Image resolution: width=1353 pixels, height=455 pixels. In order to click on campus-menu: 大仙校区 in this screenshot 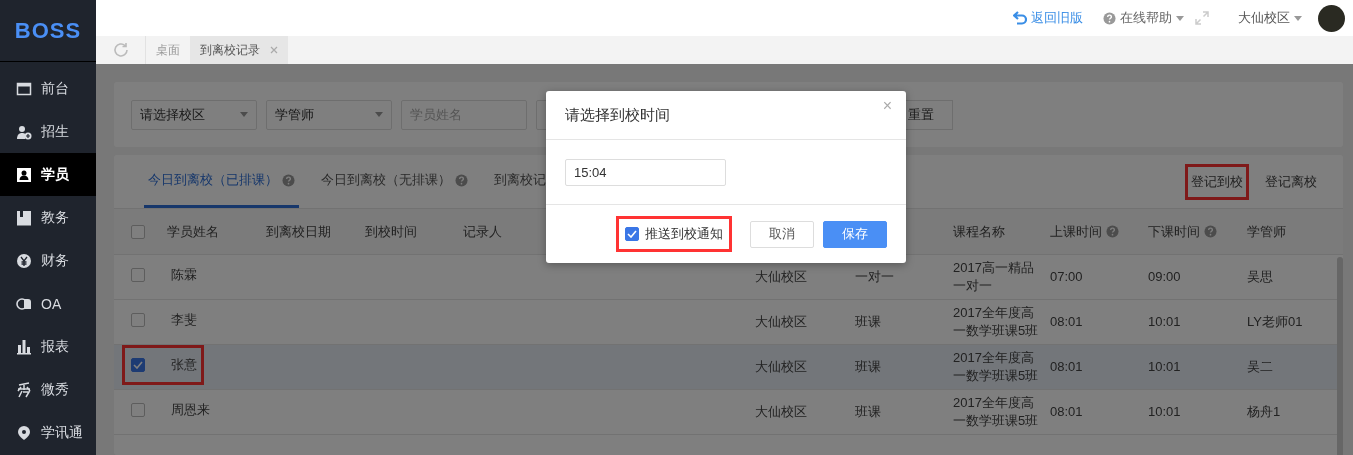, I will do `click(1270, 18)`.